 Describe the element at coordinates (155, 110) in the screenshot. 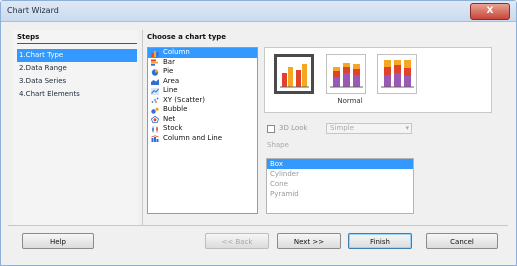

I see `bubble-chart-icon` at that location.